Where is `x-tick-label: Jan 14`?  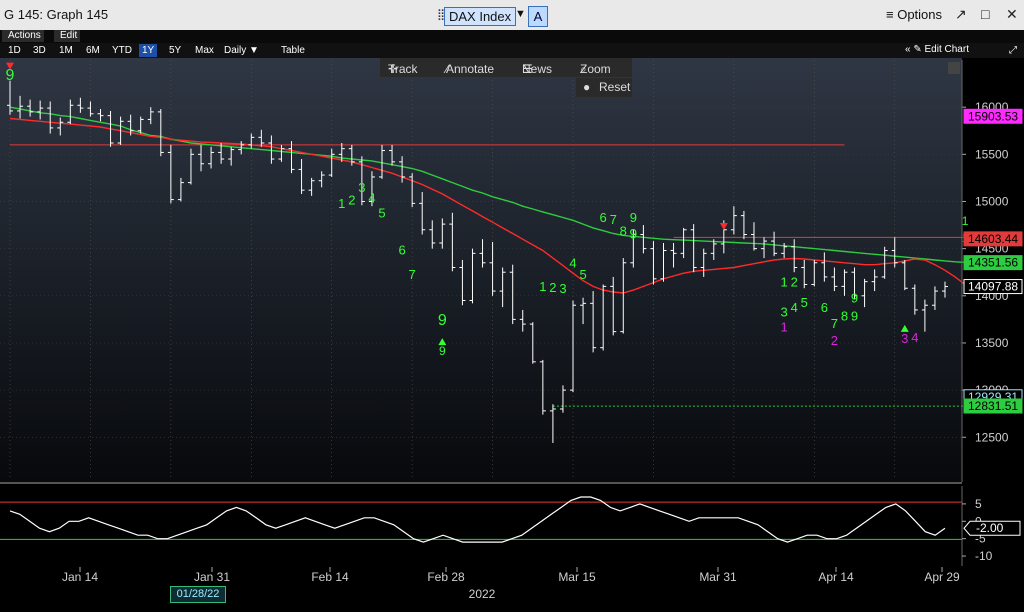 x-tick-label: Jan 14 is located at coordinates (80, 577).